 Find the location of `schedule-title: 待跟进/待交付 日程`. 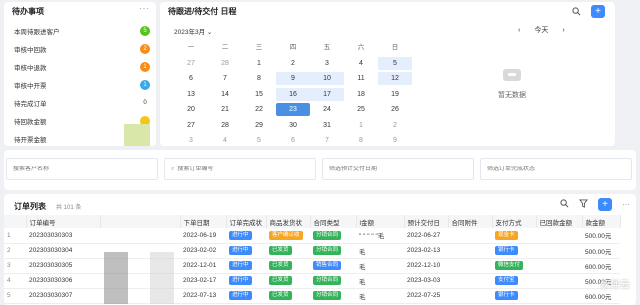

schedule-title: 待跟进/待交付 日程 is located at coordinates (202, 11).